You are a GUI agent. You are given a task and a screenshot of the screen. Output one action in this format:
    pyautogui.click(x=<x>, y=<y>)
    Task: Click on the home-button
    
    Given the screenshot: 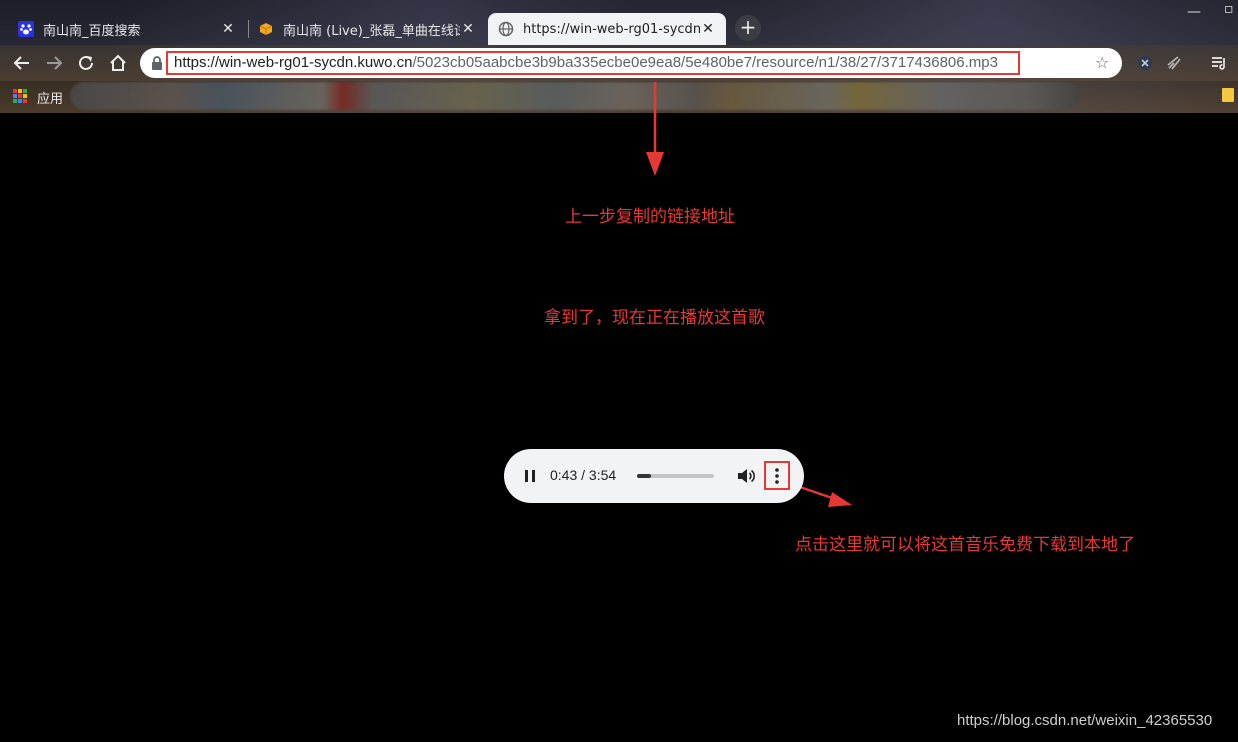 What is the action you would take?
    pyautogui.click(x=118, y=63)
    